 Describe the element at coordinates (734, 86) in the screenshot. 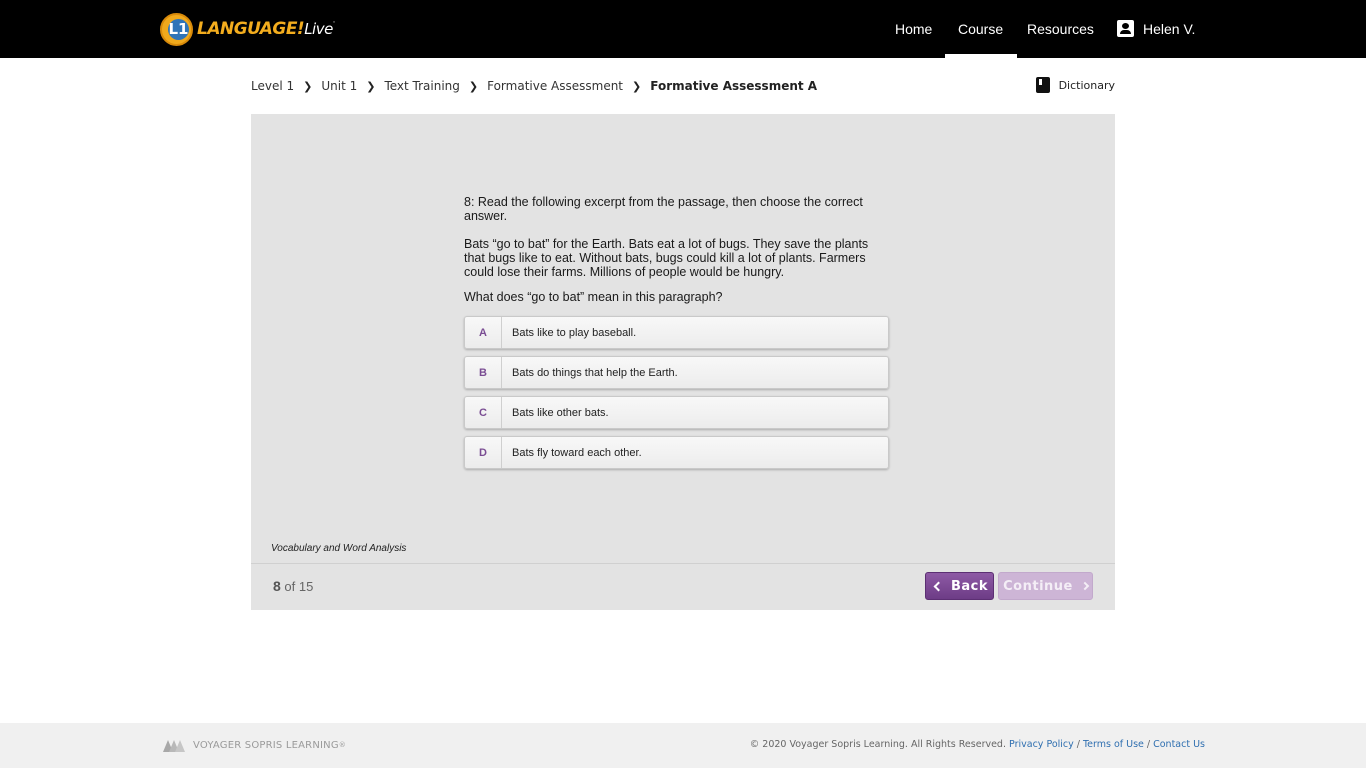

I see `breadcrumb-current: Formative Assessment A` at that location.